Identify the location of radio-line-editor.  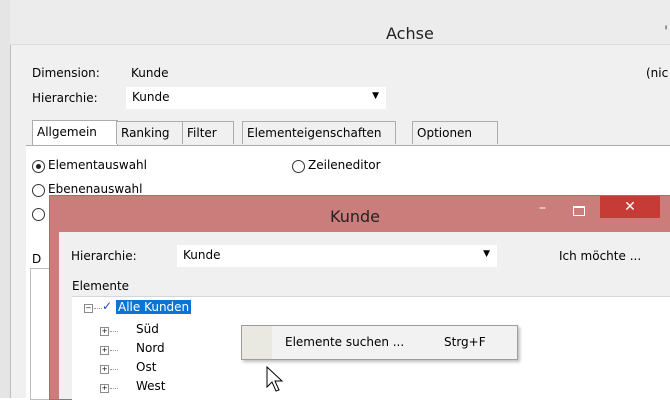
(298, 166).